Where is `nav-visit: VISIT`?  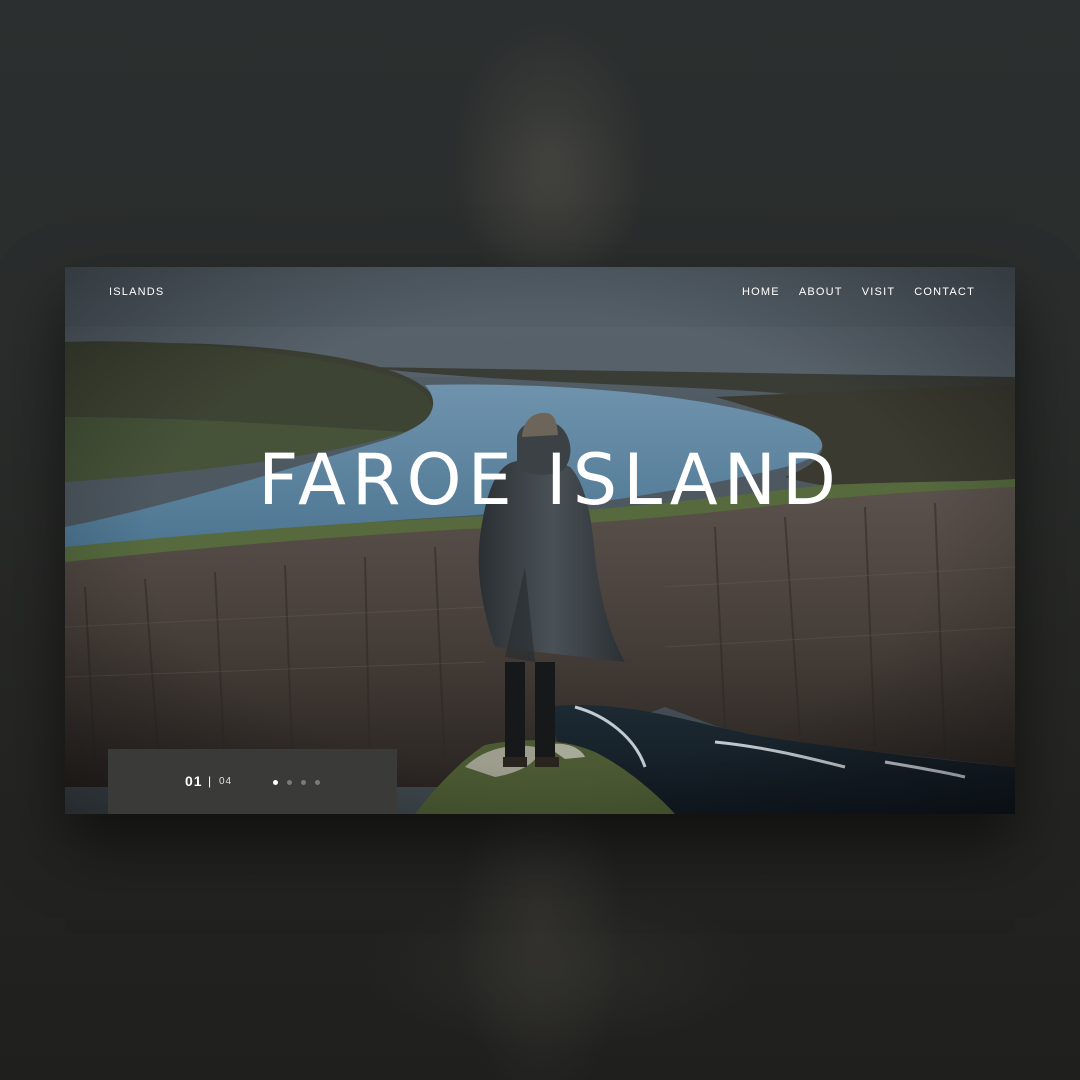 nav-visit: VISIT is located at coordinates (879, 292).